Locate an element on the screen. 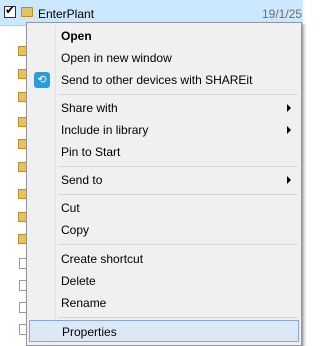  menu-item-open-new-window: Open in new window is located at coordinates (164, 58).